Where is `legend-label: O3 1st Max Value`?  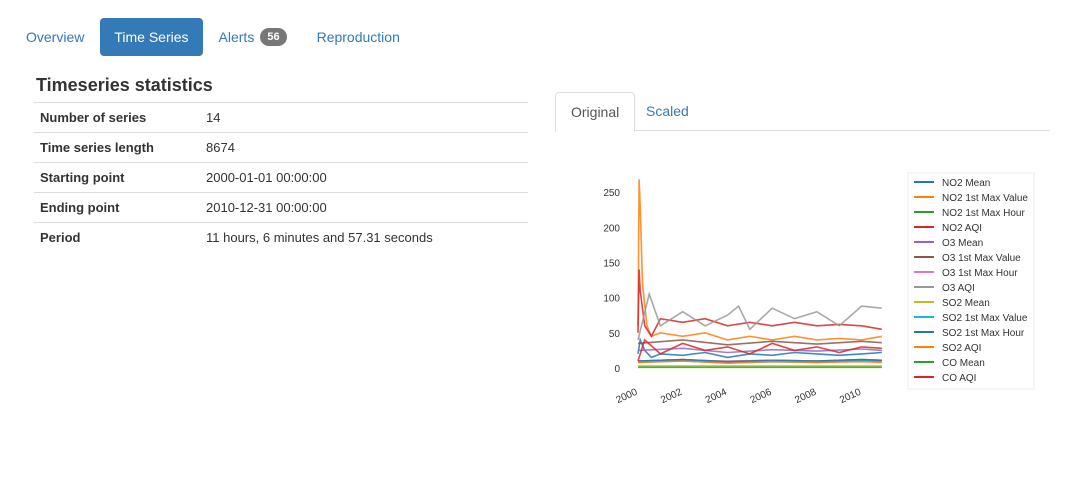
legend-label: O3 1st Max Value is located at coordinates (981, 258).